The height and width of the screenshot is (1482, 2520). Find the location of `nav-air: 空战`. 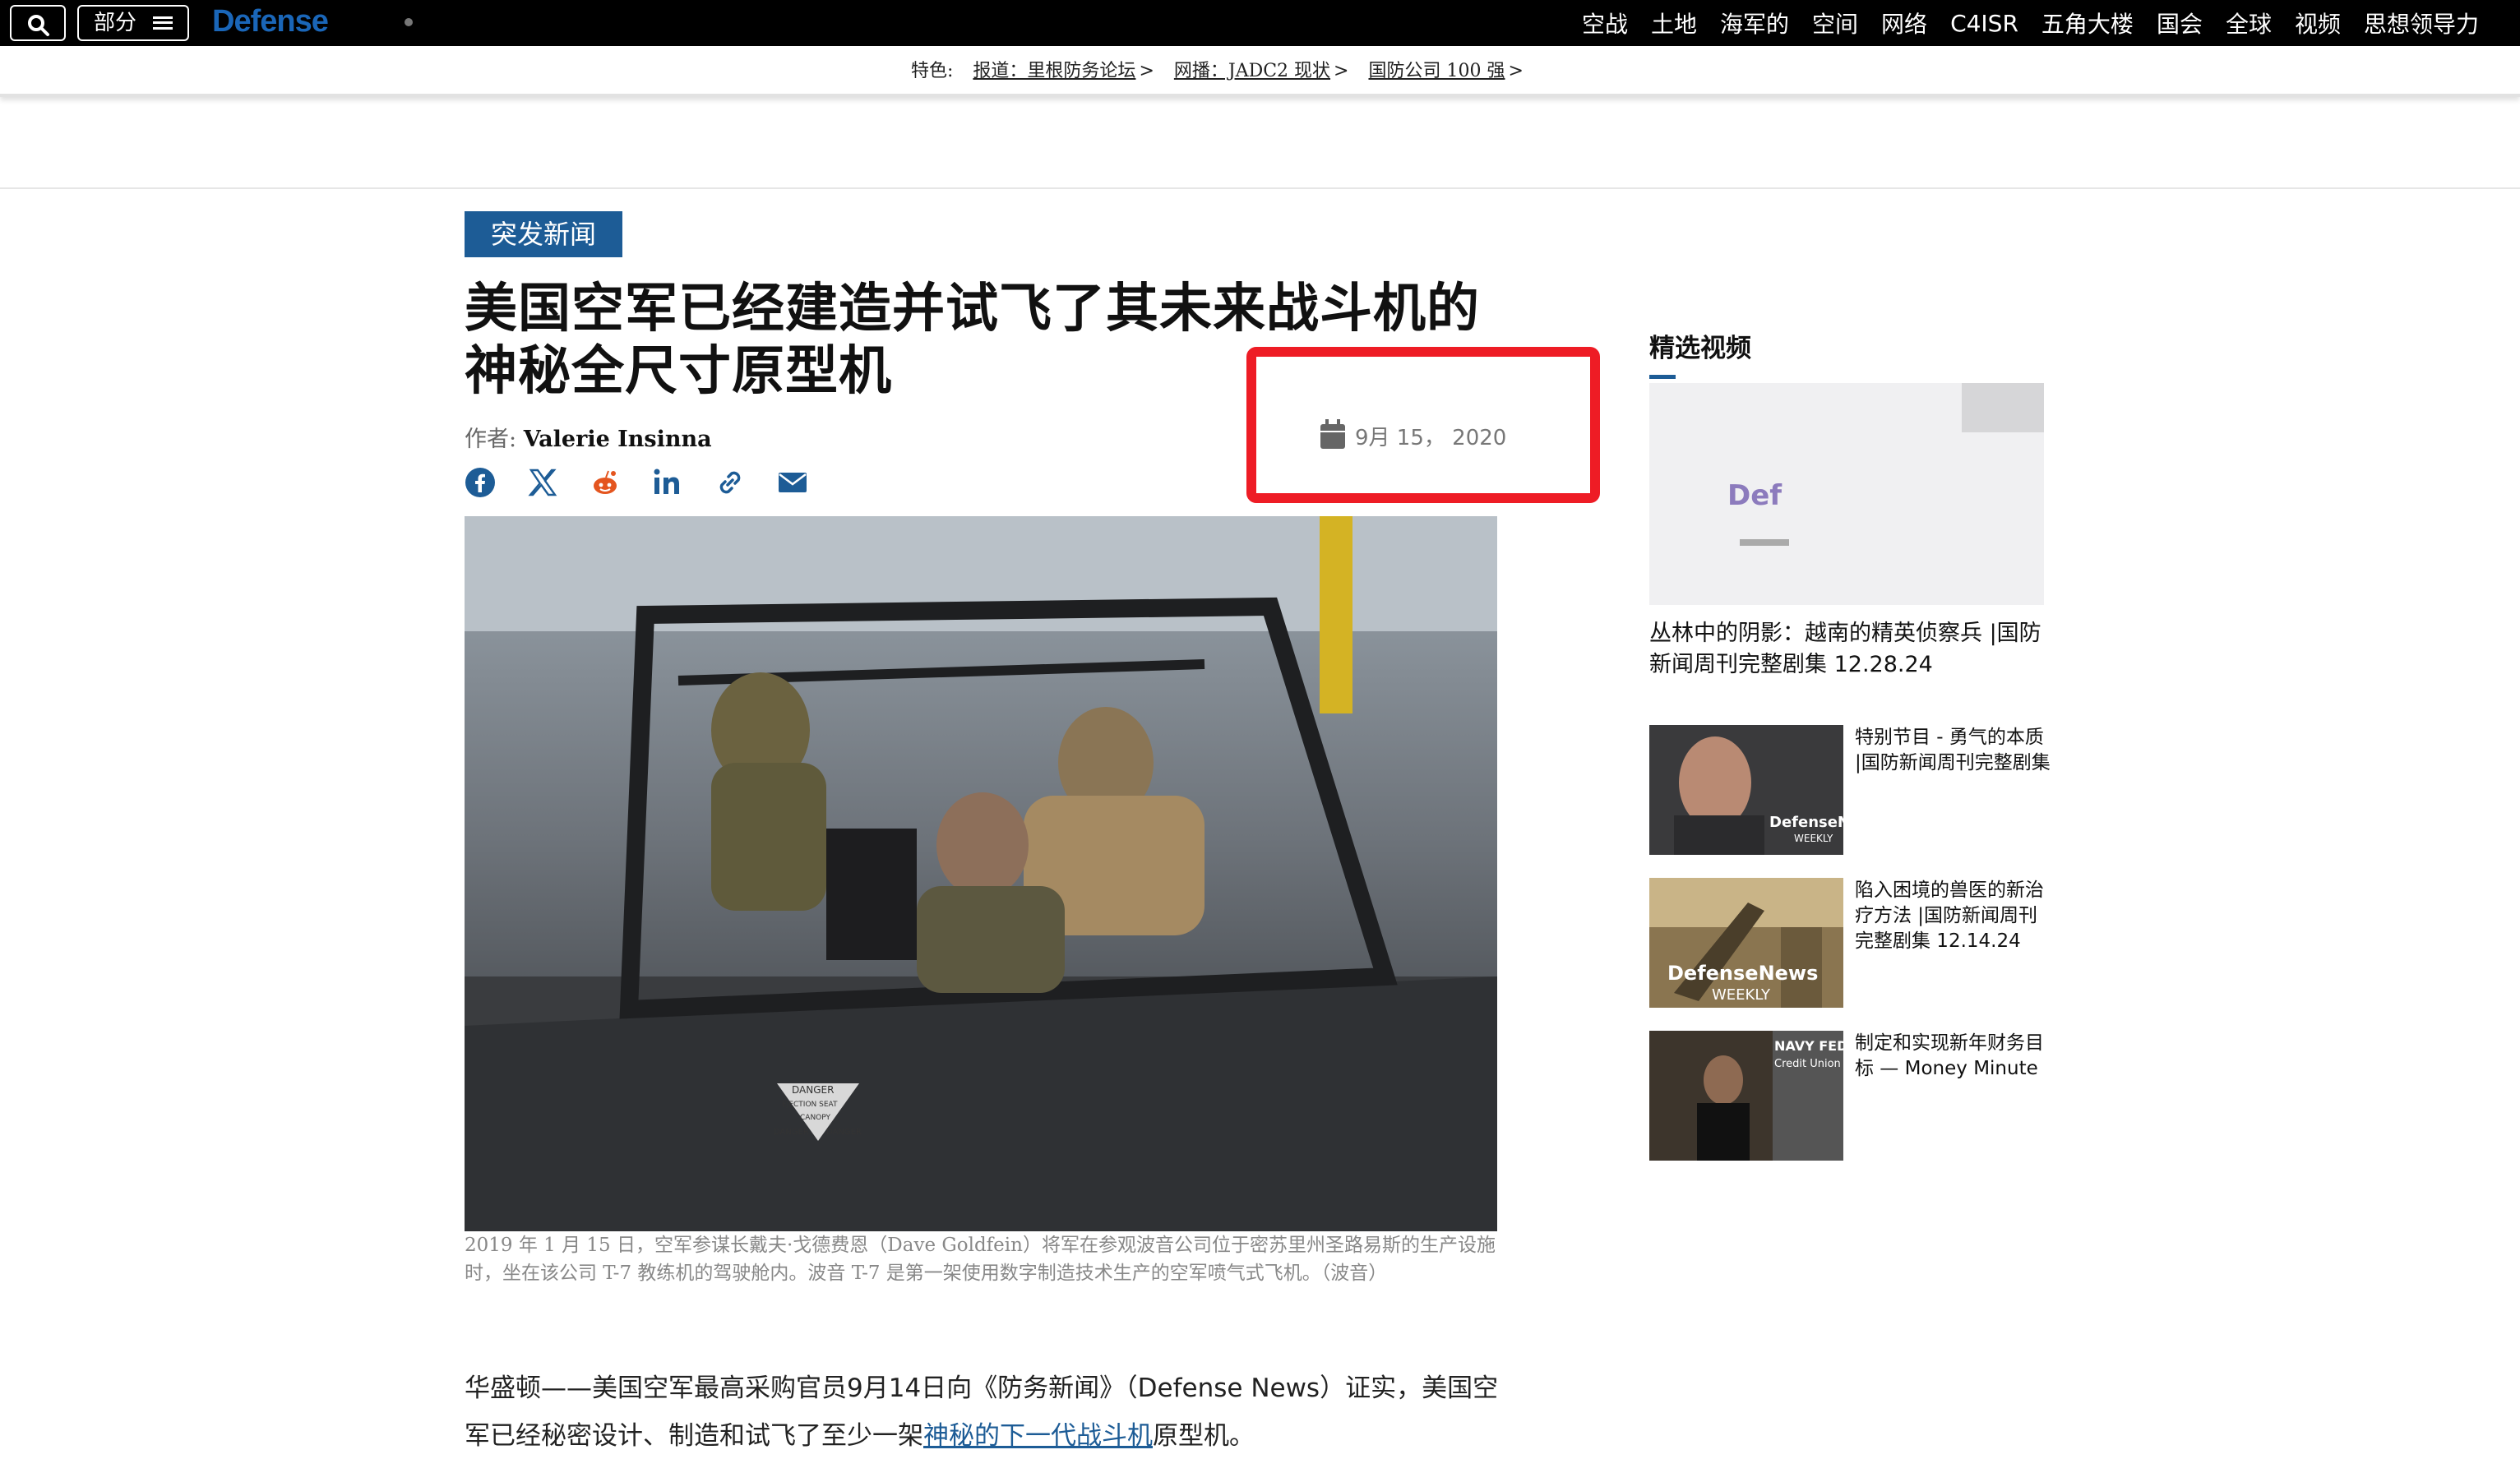

nav-air: 空战 is located at coordinates (1605, 23).